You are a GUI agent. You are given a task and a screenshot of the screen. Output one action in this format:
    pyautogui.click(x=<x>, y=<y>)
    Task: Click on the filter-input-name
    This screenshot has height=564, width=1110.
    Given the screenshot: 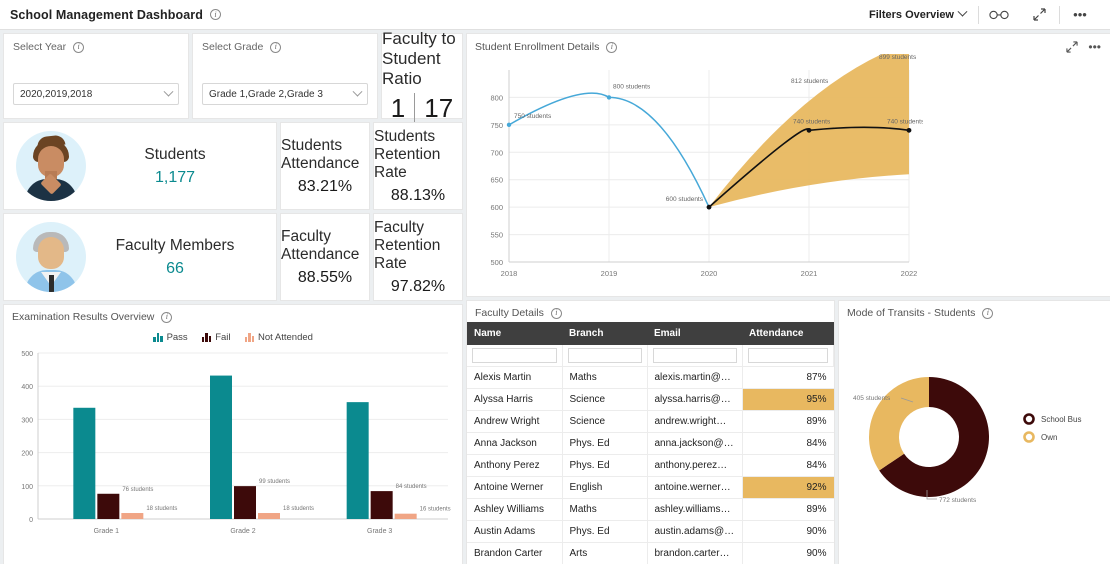 What is the action you would take?
    pyautogui.click(x=514, y=355)
    